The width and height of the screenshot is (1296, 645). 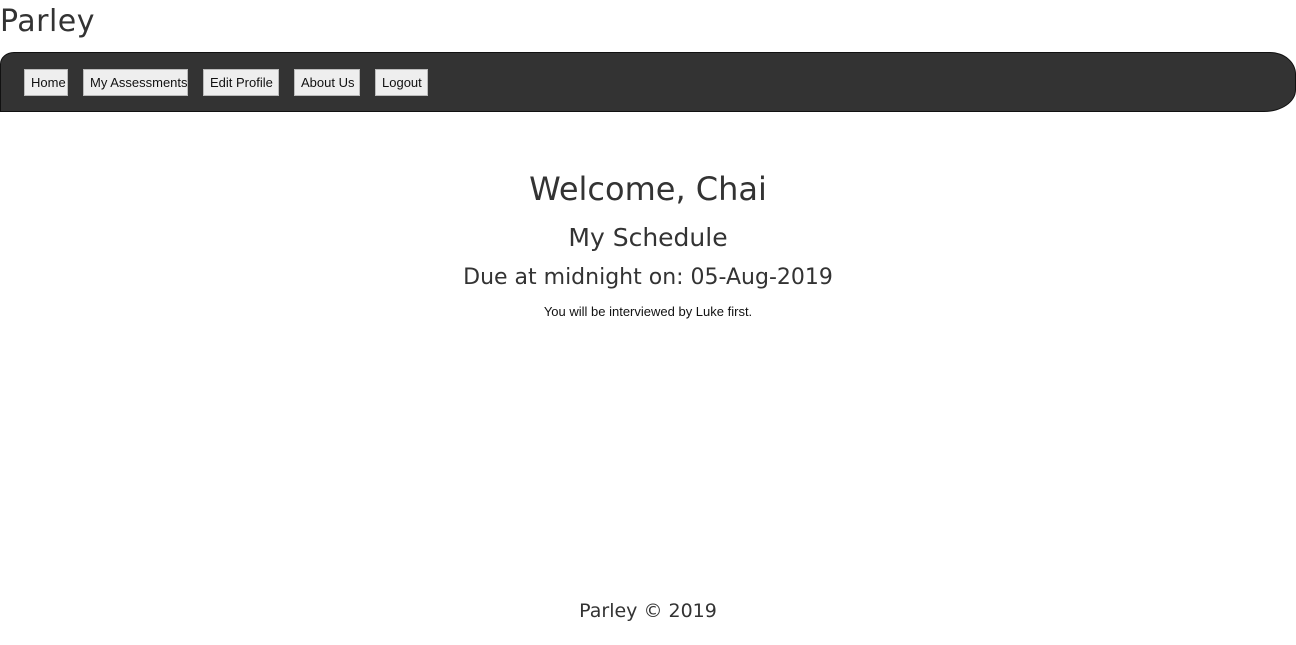 I want to click on schedule-heading: My Schedule, so click(x=648, y=237).